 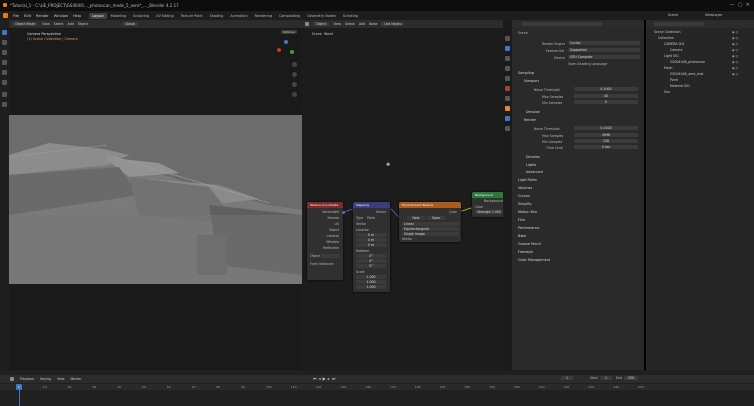 What do you see at coordinates (562, 24) in the screenshot?
I see `properties-search` at bounding box center [562, 24].